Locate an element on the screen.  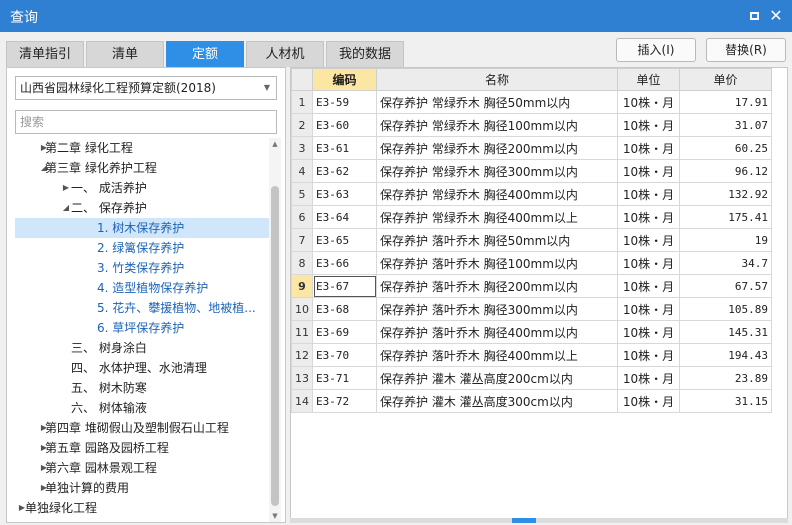
cell-name: 保存养护 常绿乔木 胸径300mm以内 is located at coordinates (497, 171).